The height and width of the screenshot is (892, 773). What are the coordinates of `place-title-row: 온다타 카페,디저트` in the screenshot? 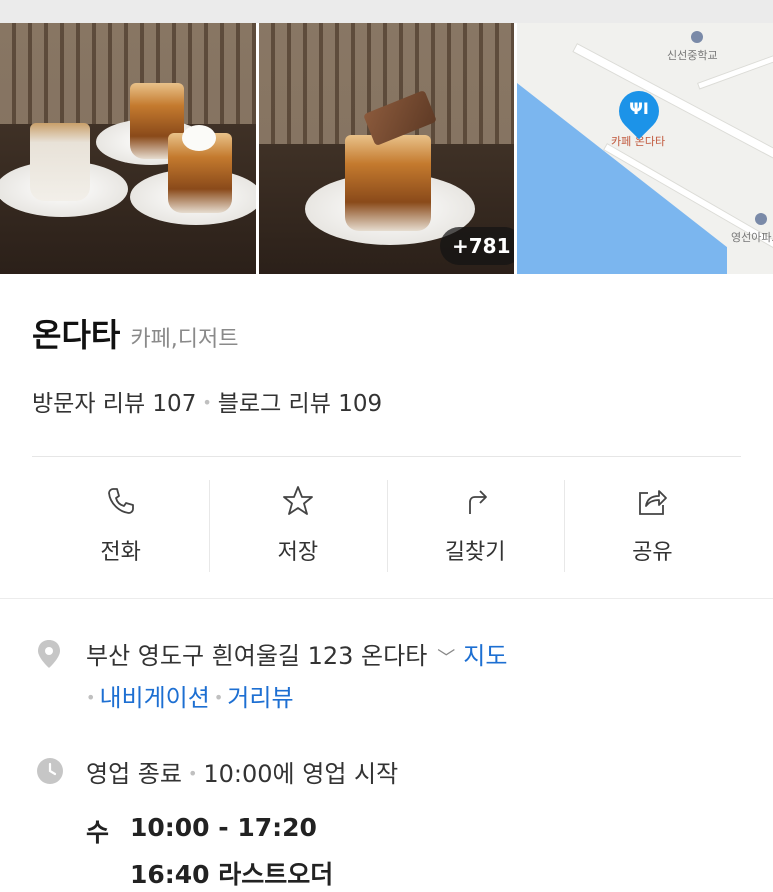 It's located at (135, 332).